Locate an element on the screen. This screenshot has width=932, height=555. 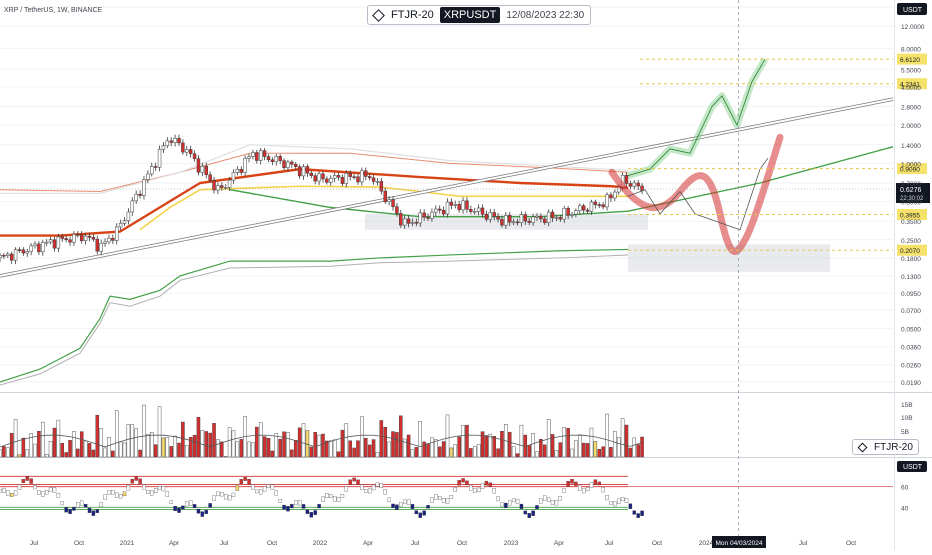
price-tick-label: 12.0000 is located at coordinates (913, 27).